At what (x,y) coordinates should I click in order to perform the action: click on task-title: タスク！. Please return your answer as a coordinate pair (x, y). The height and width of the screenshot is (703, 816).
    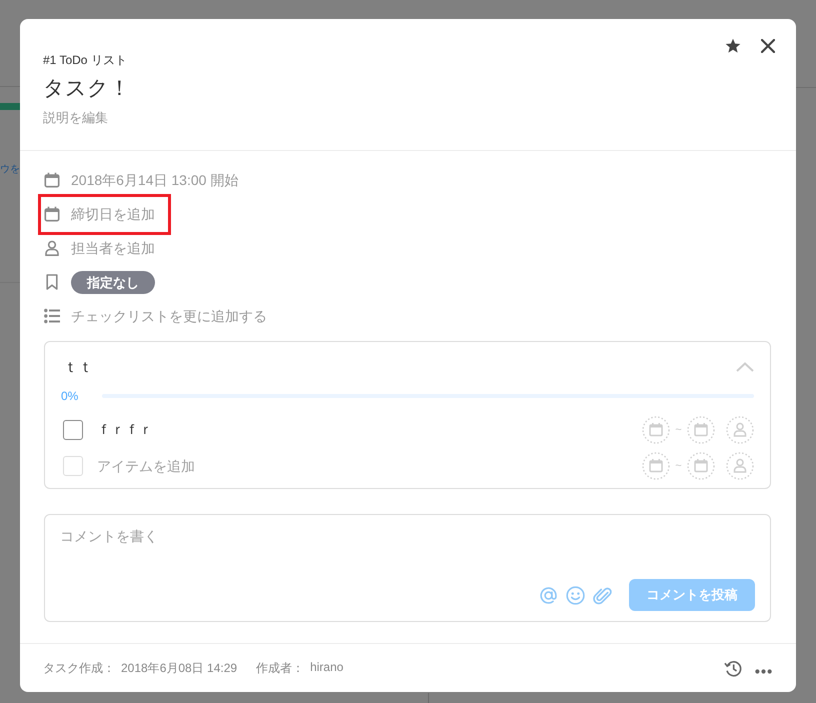
    Looking at the image, I should click on (86, 89).